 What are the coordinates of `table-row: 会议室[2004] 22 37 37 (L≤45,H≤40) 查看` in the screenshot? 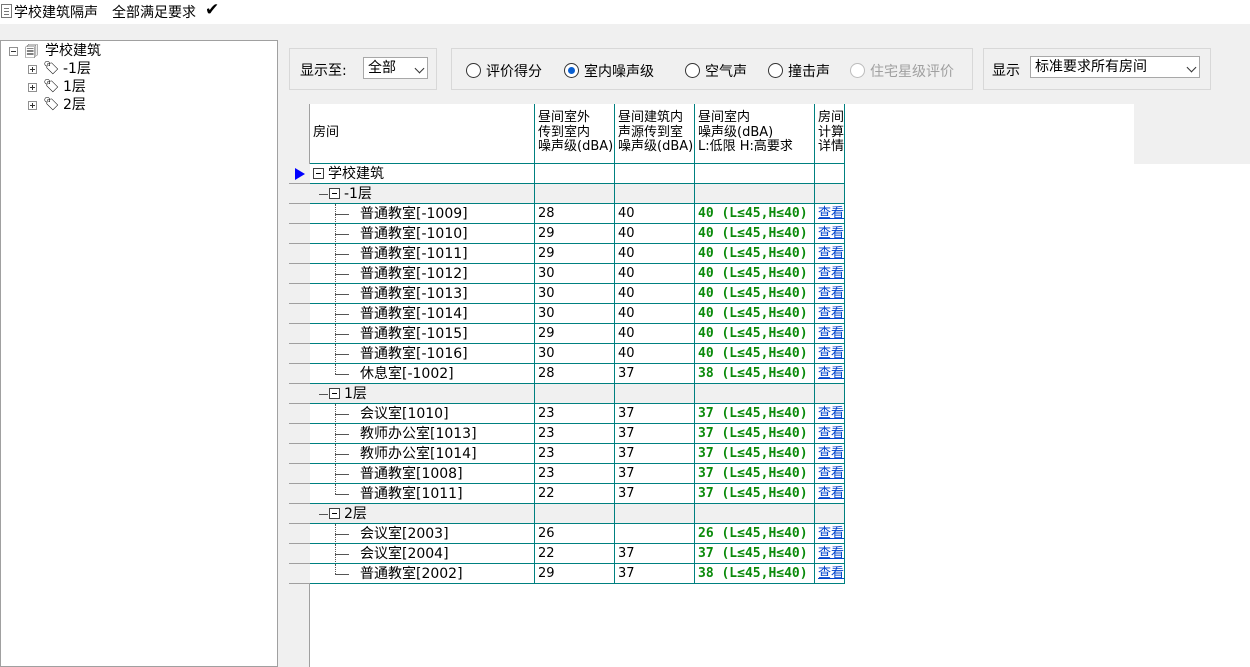 It's located at (567, 554).